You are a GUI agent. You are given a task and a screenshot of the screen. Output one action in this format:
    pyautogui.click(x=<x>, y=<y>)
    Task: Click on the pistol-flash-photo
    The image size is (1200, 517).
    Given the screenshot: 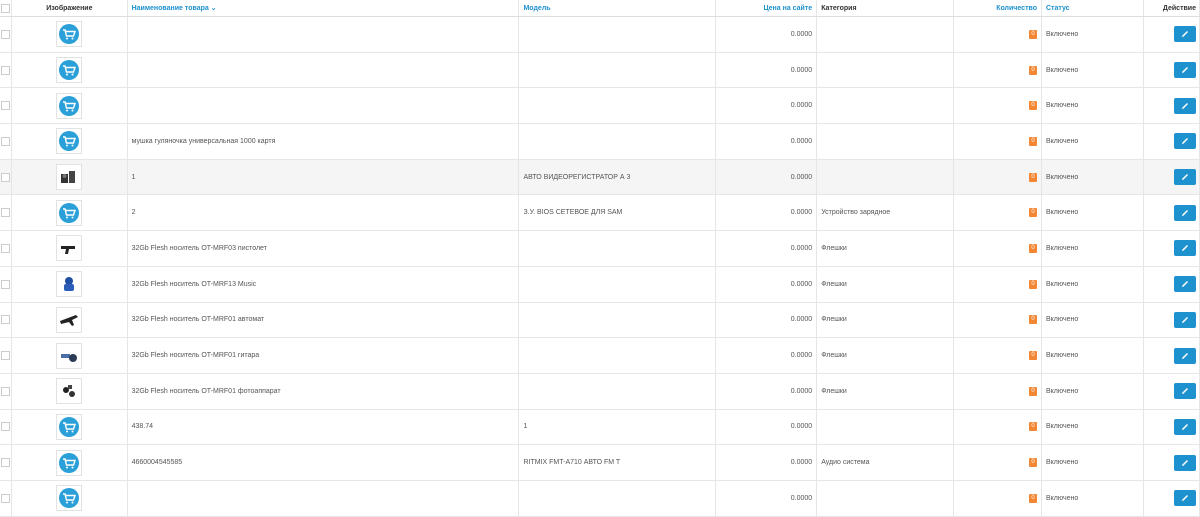 What is the action you would take?
    pyautogui.click(x=69, y=248)
    